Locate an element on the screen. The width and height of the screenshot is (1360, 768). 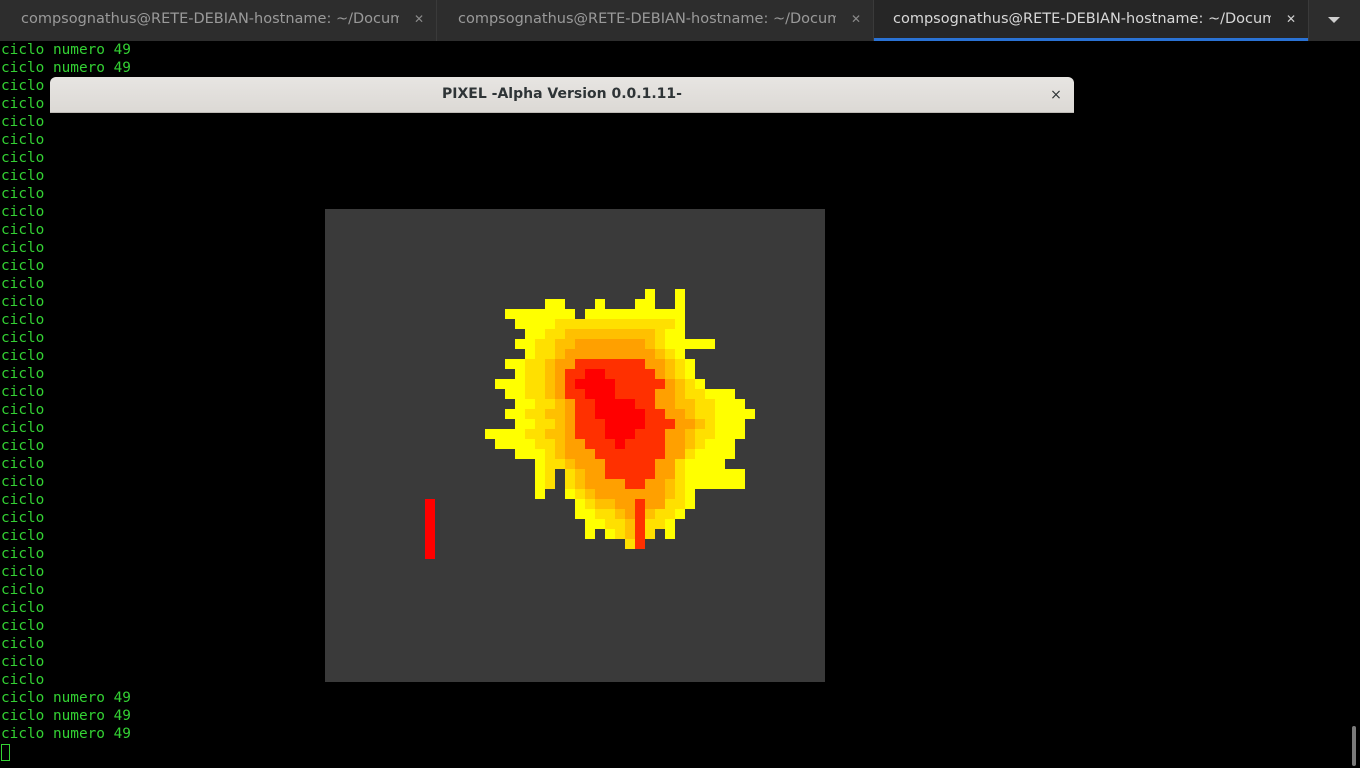
dialog-titlebar: PIXEL -Alpha Version 0.0.1.11- × is located at coordinates (562, 95).